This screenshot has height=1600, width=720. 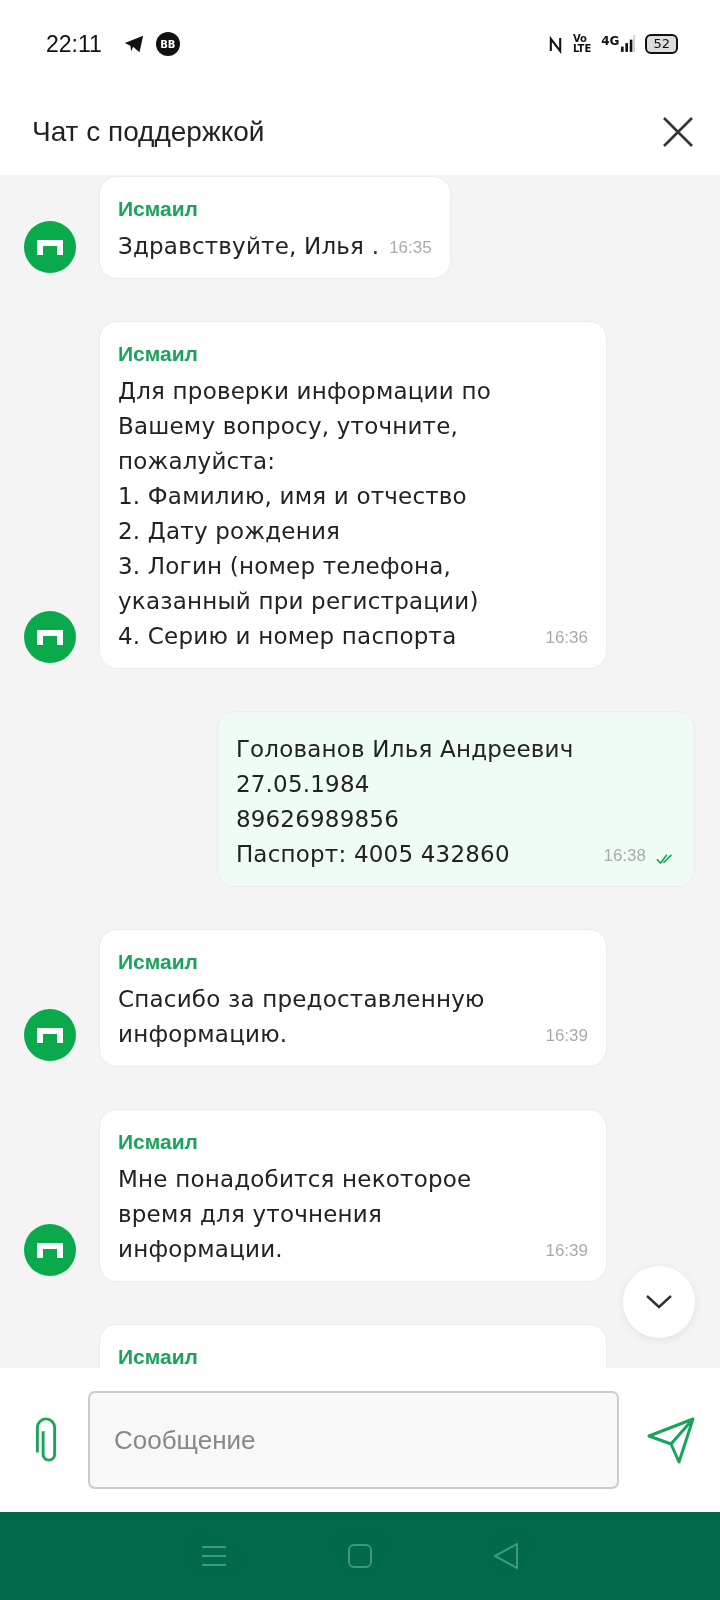 I want to click on message-text: Голованов Илья Андреевич 27.05.1984 89626989856 Паспорт: 4005 432860, so click(x=404, y=802).